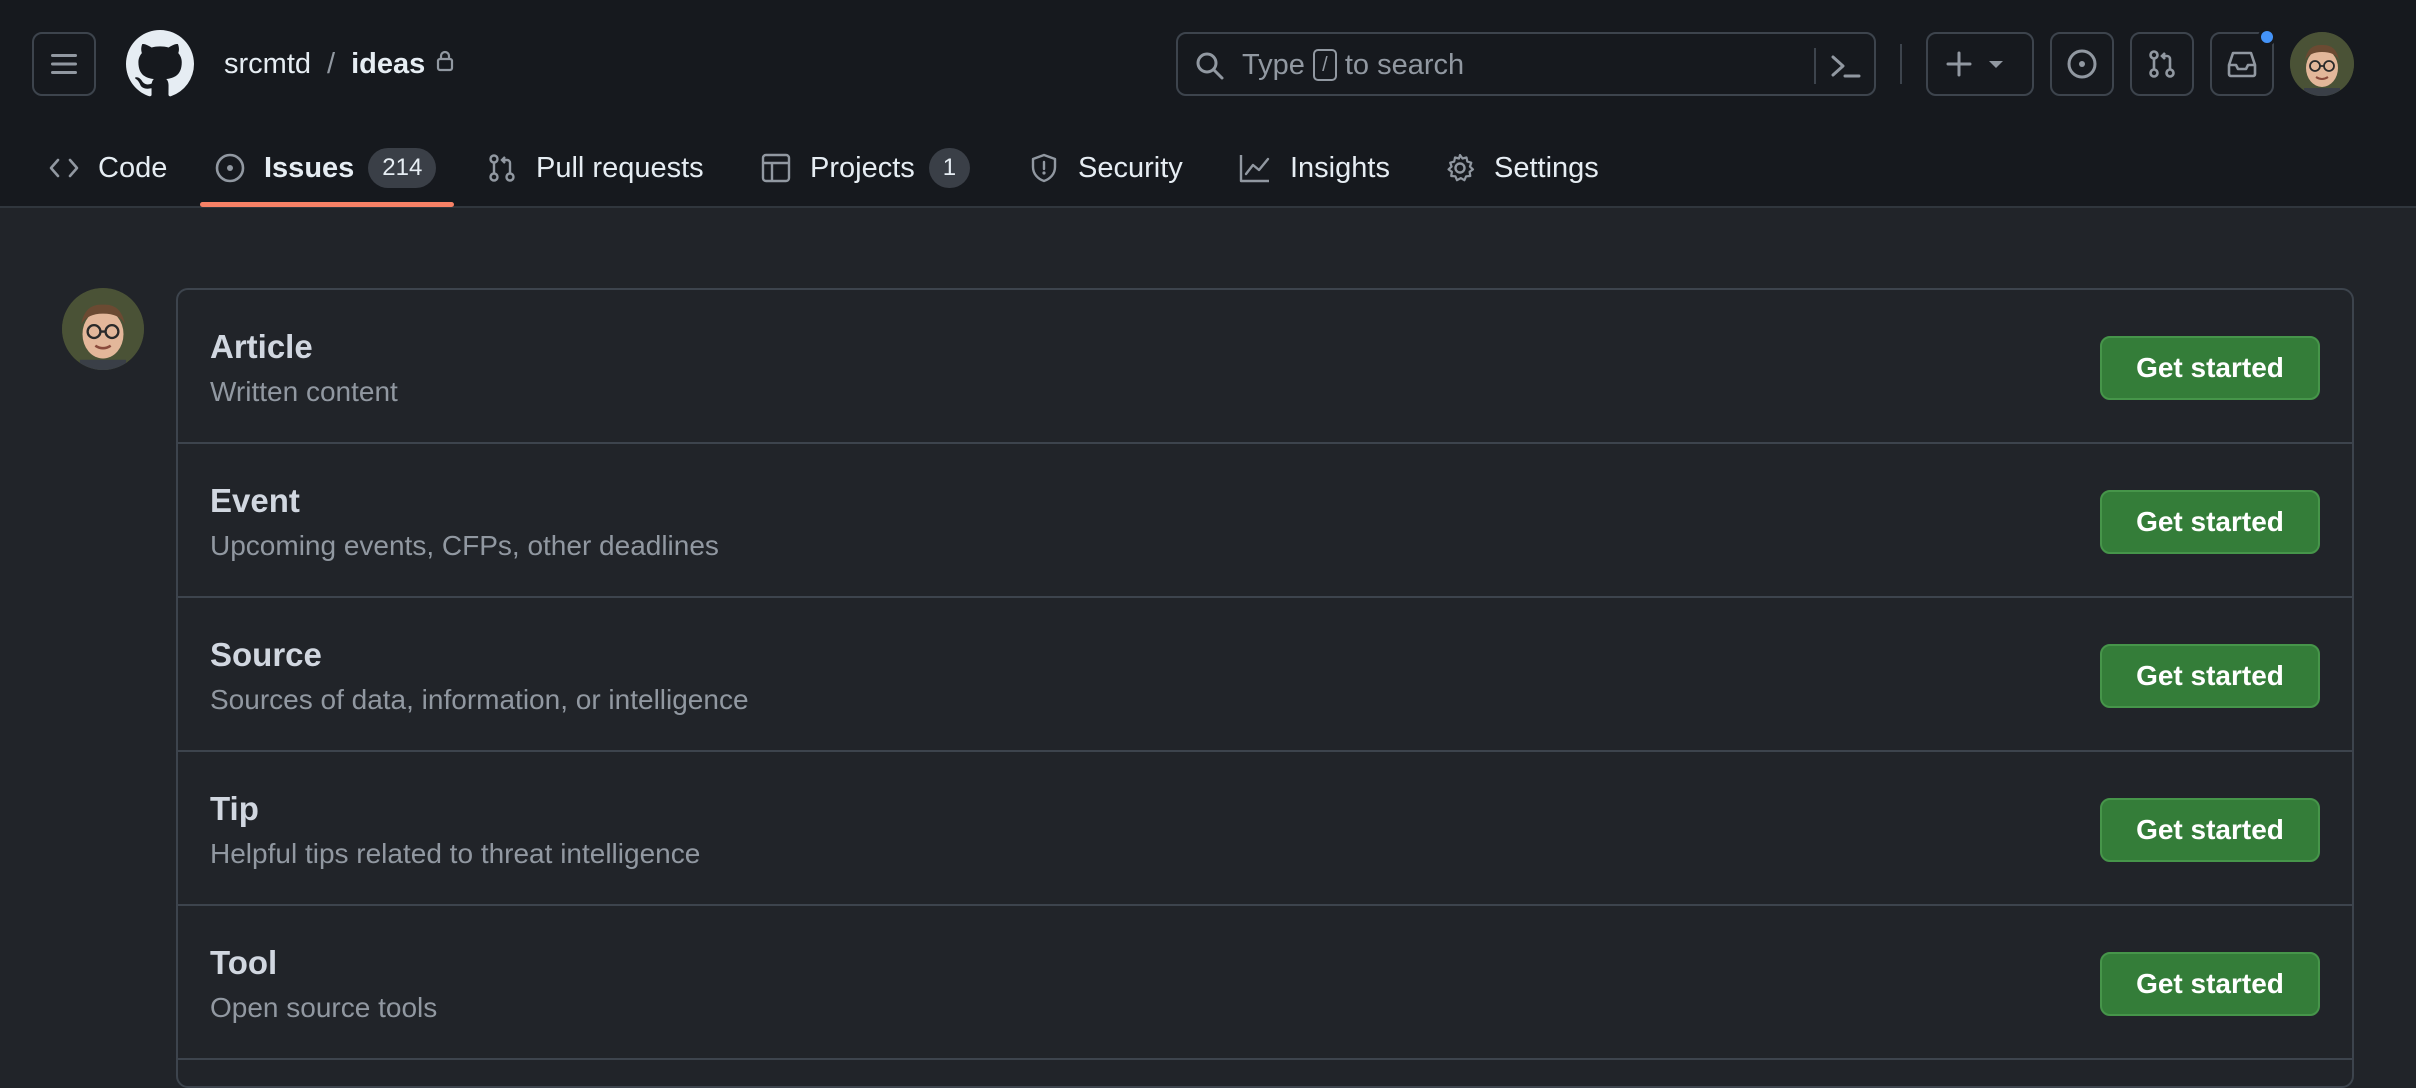 This screenshot has width=2416, height=1088. What do you see at coordinates (160, 64) in the screenshot?
I see `github-logo-icon` at bounding box center [160, 64].